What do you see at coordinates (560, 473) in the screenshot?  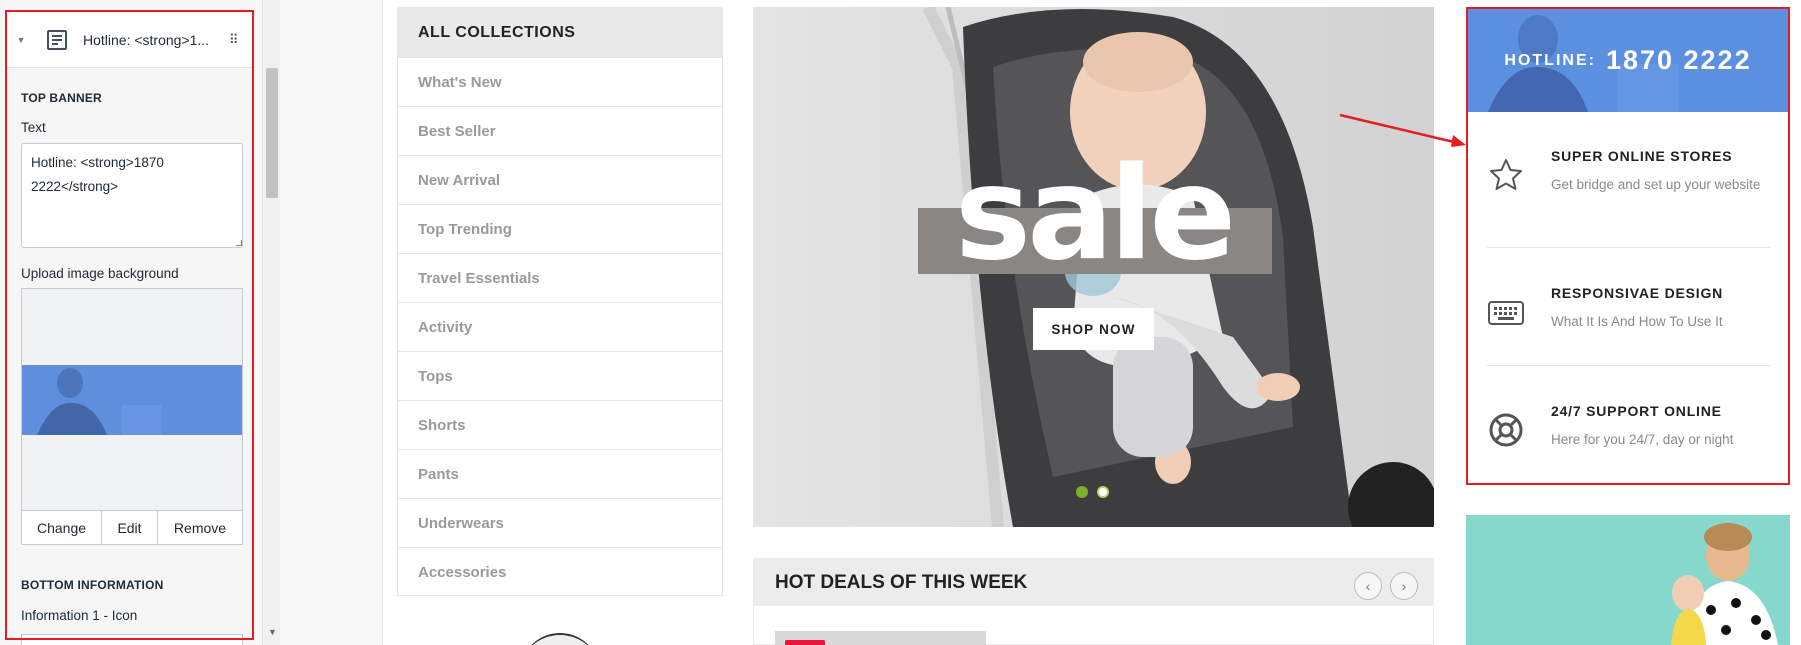 I see `collection-item: Pants` at bounding box center [560, 473].